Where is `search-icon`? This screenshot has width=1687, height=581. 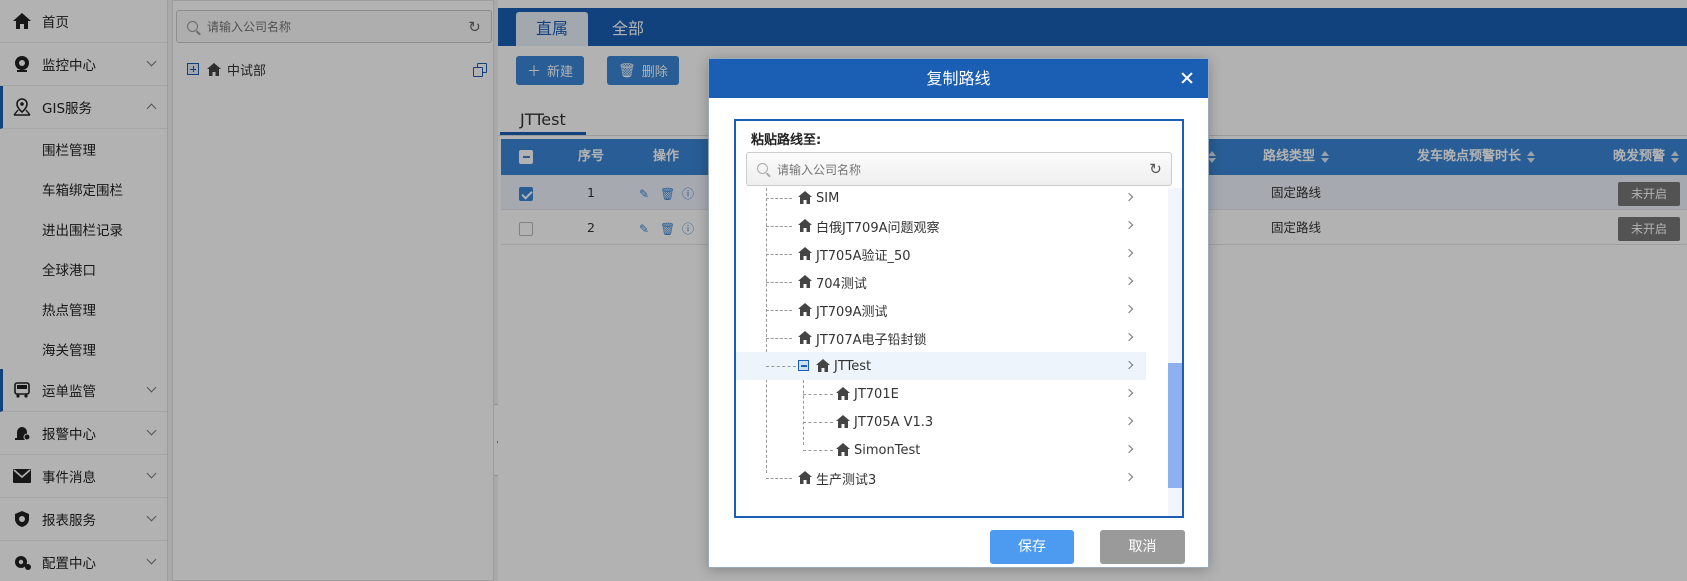
search-icon is located at coordinates (762, 168).